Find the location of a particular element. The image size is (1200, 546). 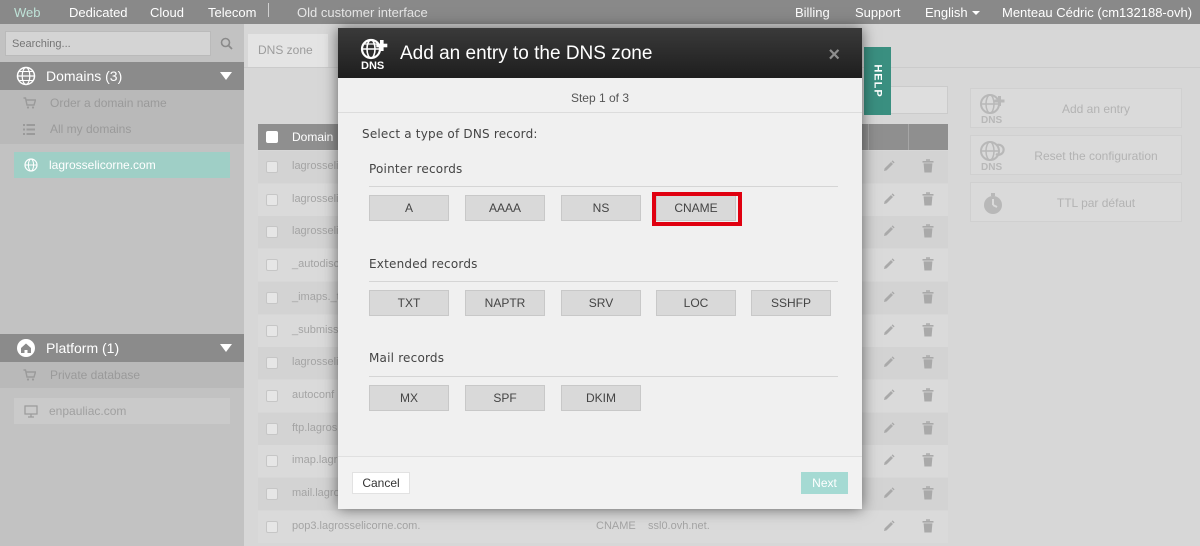

nav-web: Web is located at coordinates (27, 12).